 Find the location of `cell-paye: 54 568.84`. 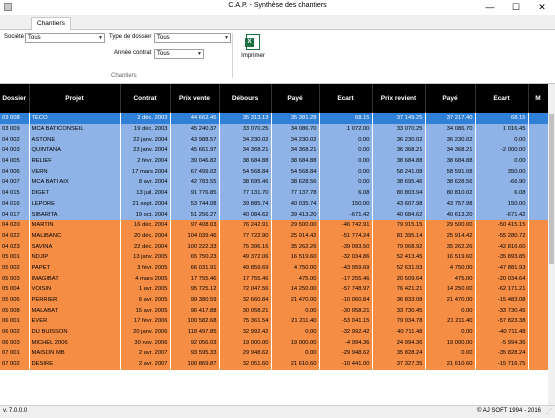

cell-paye: 54 568.84 is located at coordinates (295, 172).